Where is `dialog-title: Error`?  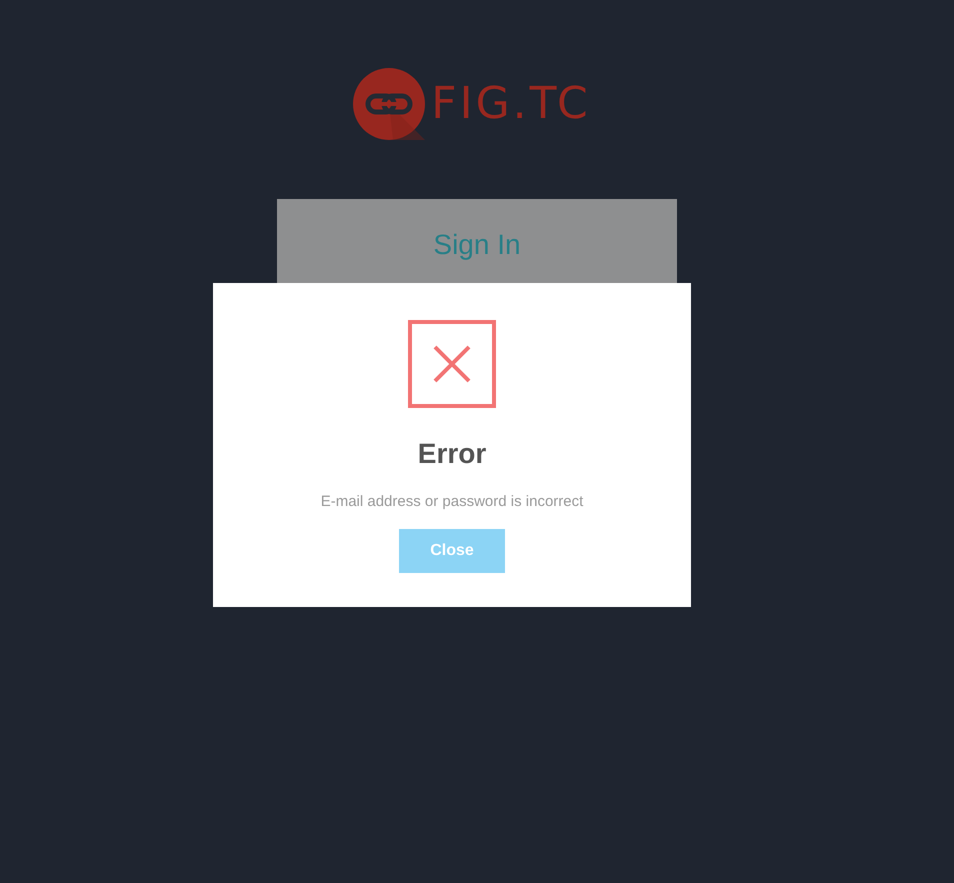
dialog-title: Error is located at coordinates (452, 454).